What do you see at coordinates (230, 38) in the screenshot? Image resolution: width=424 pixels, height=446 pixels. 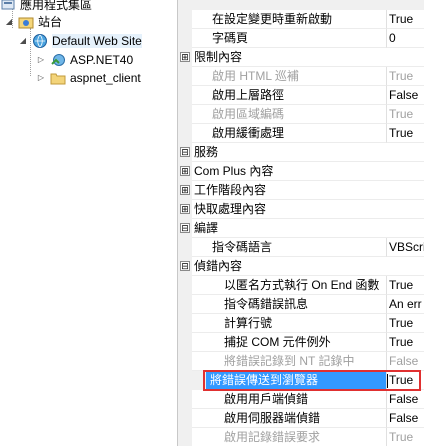 I see `property-name: 字碼頁` at bounding box center [230, 38].